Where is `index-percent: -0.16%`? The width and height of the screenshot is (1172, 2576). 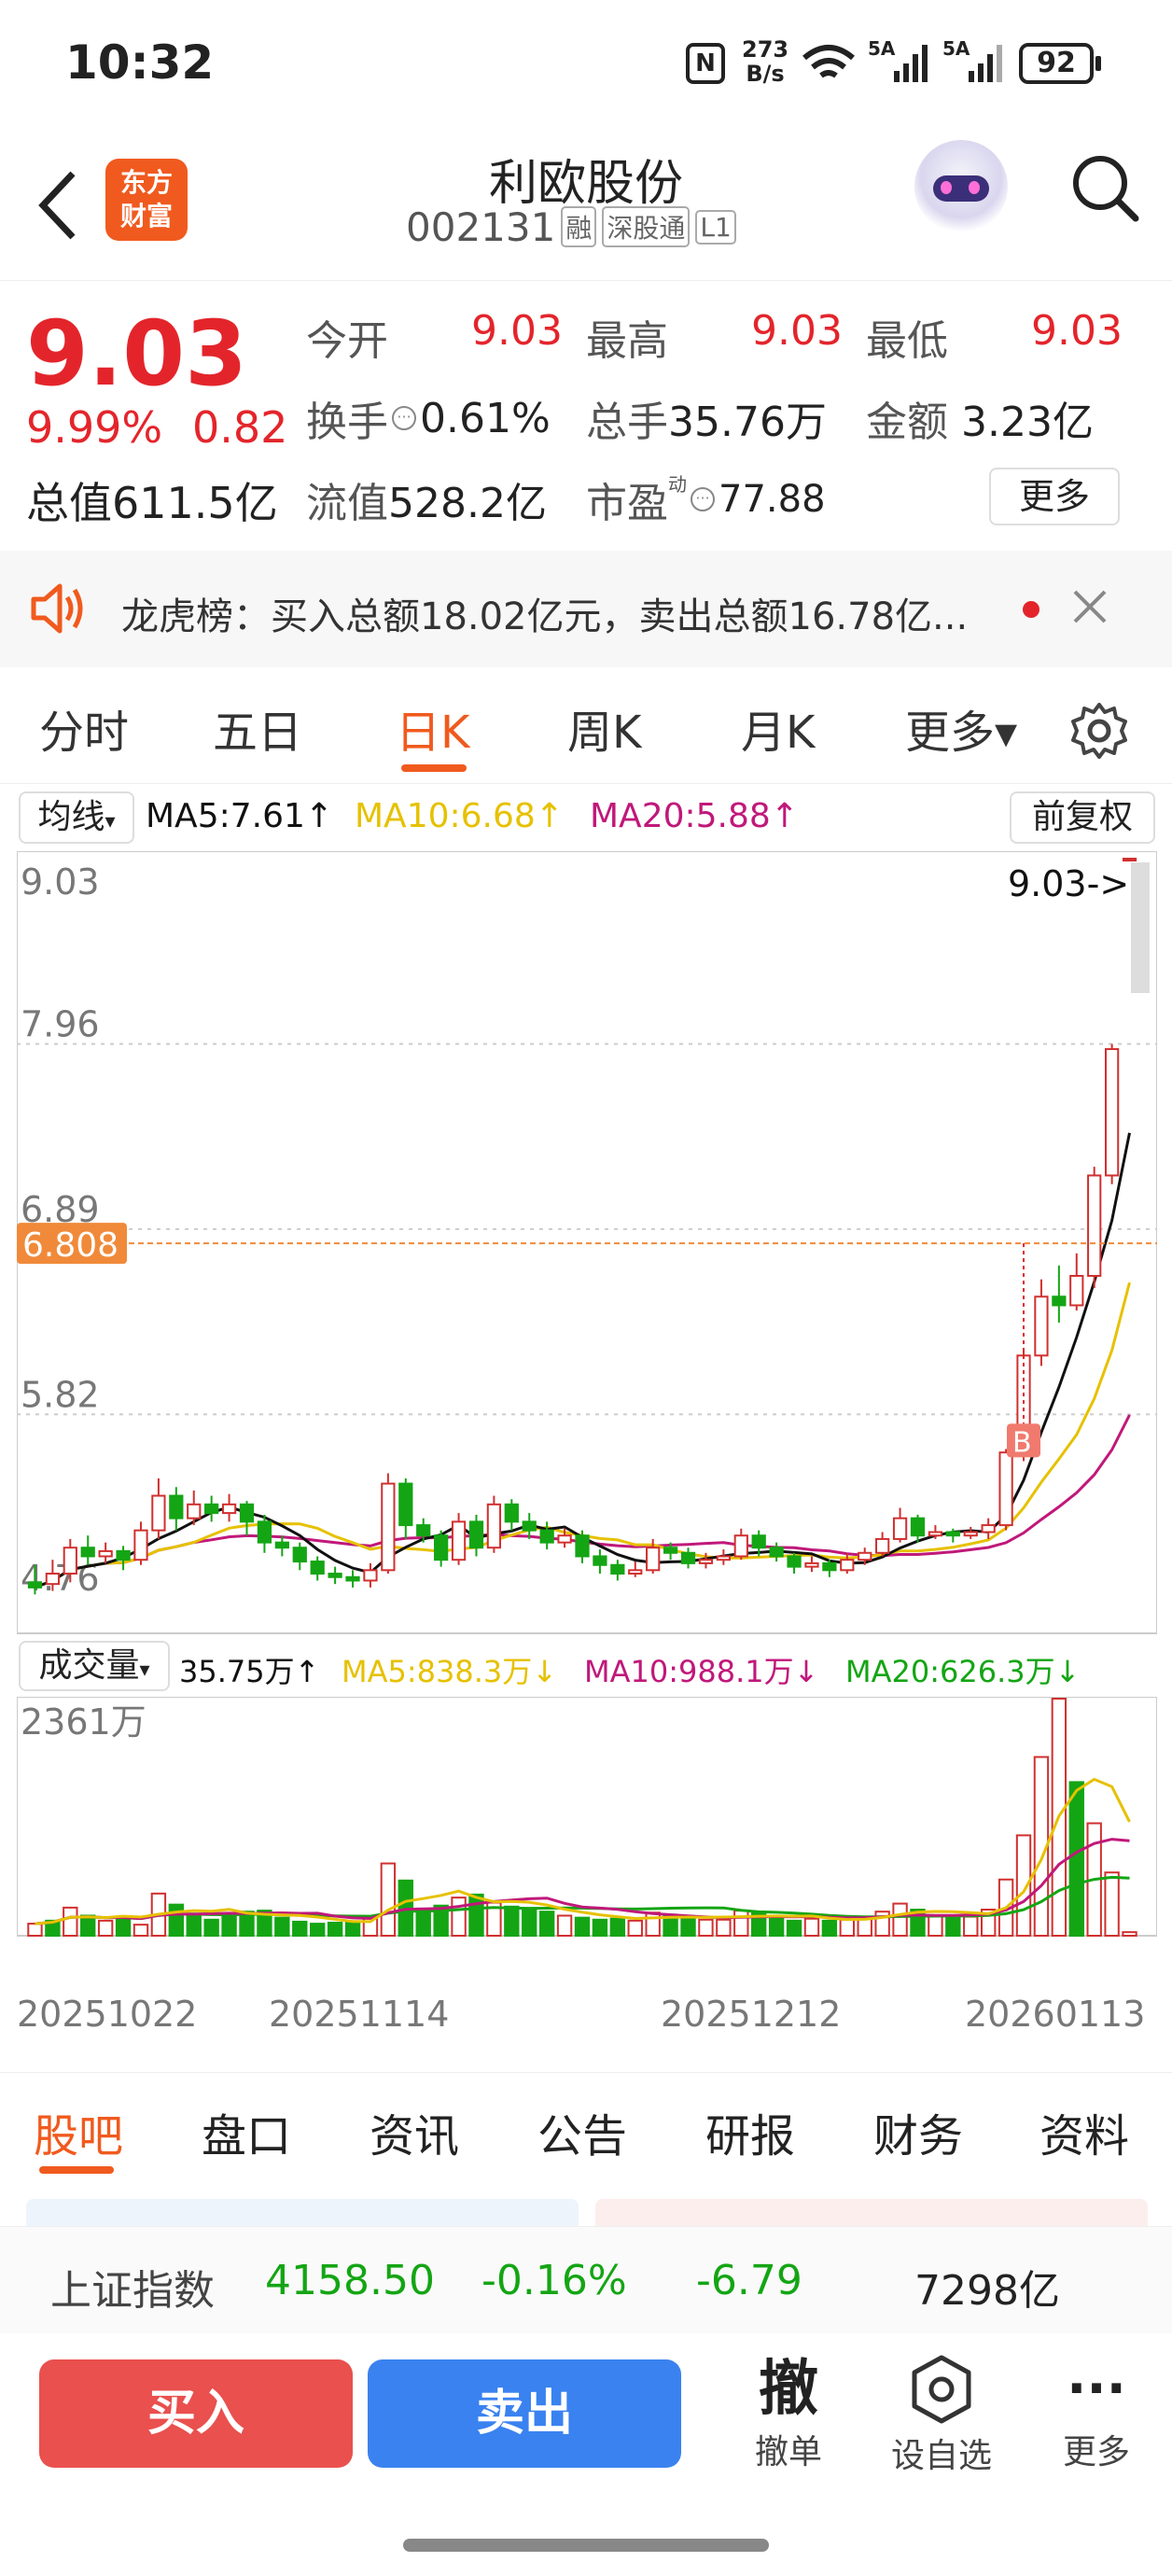 index-percent: -0.16% is located at coordinates (554, 2280).